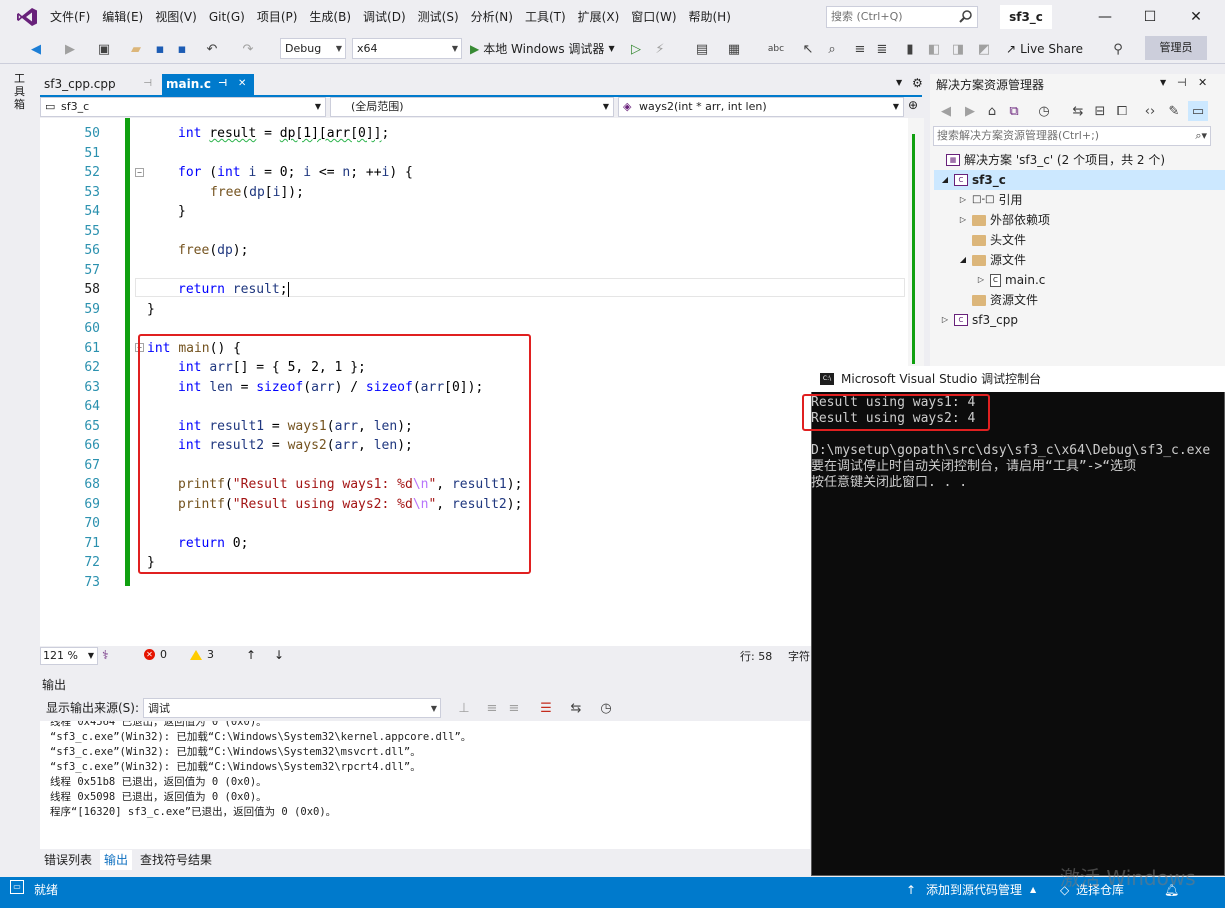  What do you see at coordinates (70, 17) in the screenshot?
I see `menu-file: 文件(F)` at bounding box center [70, 17].